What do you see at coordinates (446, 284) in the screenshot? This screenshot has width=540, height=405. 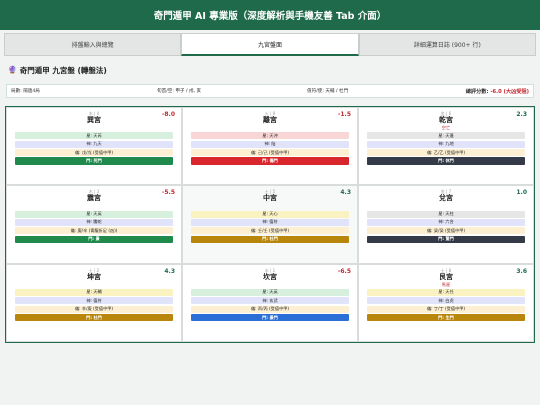 I see `palace-status-label: 馬星` at bounding box center [446, 284].